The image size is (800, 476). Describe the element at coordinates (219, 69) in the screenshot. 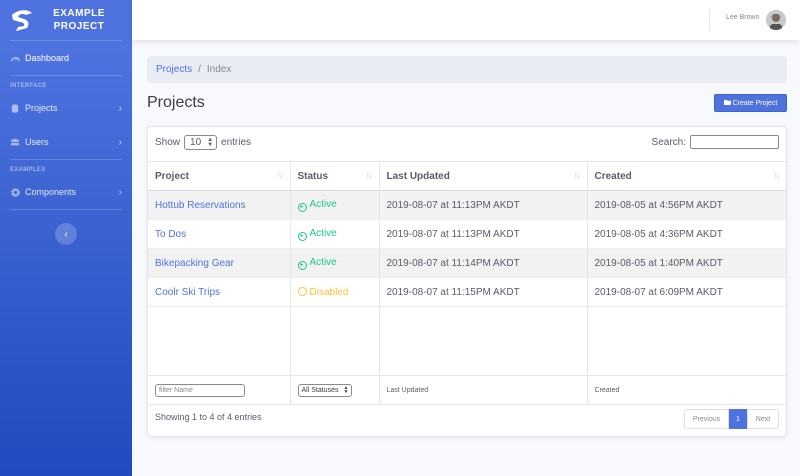

I see `breadcrumb-current: Index` at that location.